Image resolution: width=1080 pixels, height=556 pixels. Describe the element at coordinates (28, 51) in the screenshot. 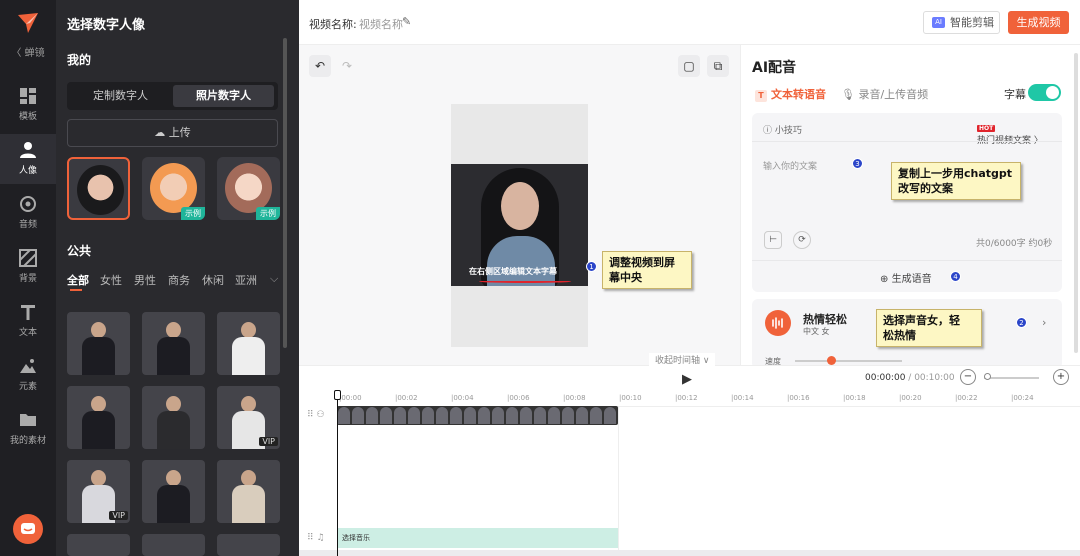

I see `back-link: 〈 蝉镜` at that location.